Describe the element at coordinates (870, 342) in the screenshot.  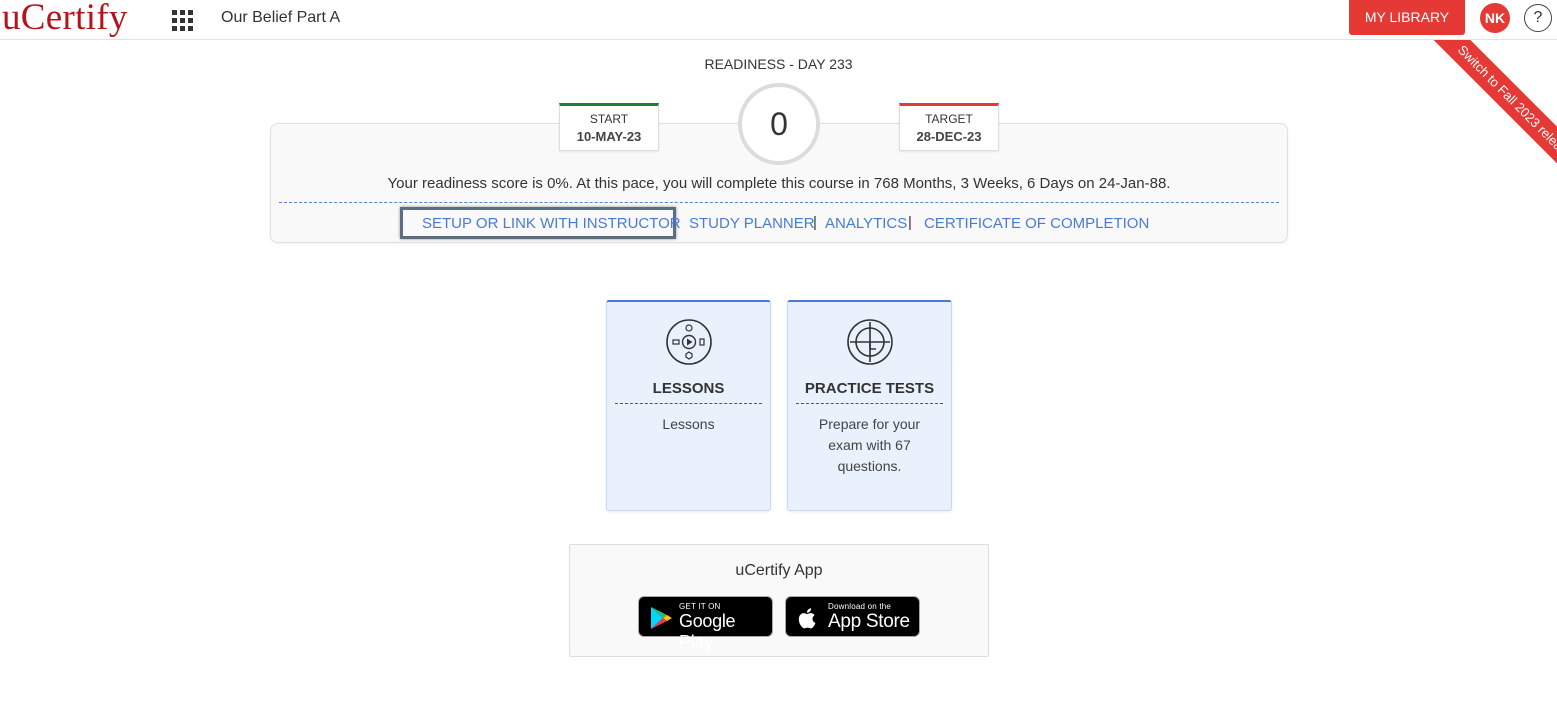
I see `crosshair-icon` at that location.